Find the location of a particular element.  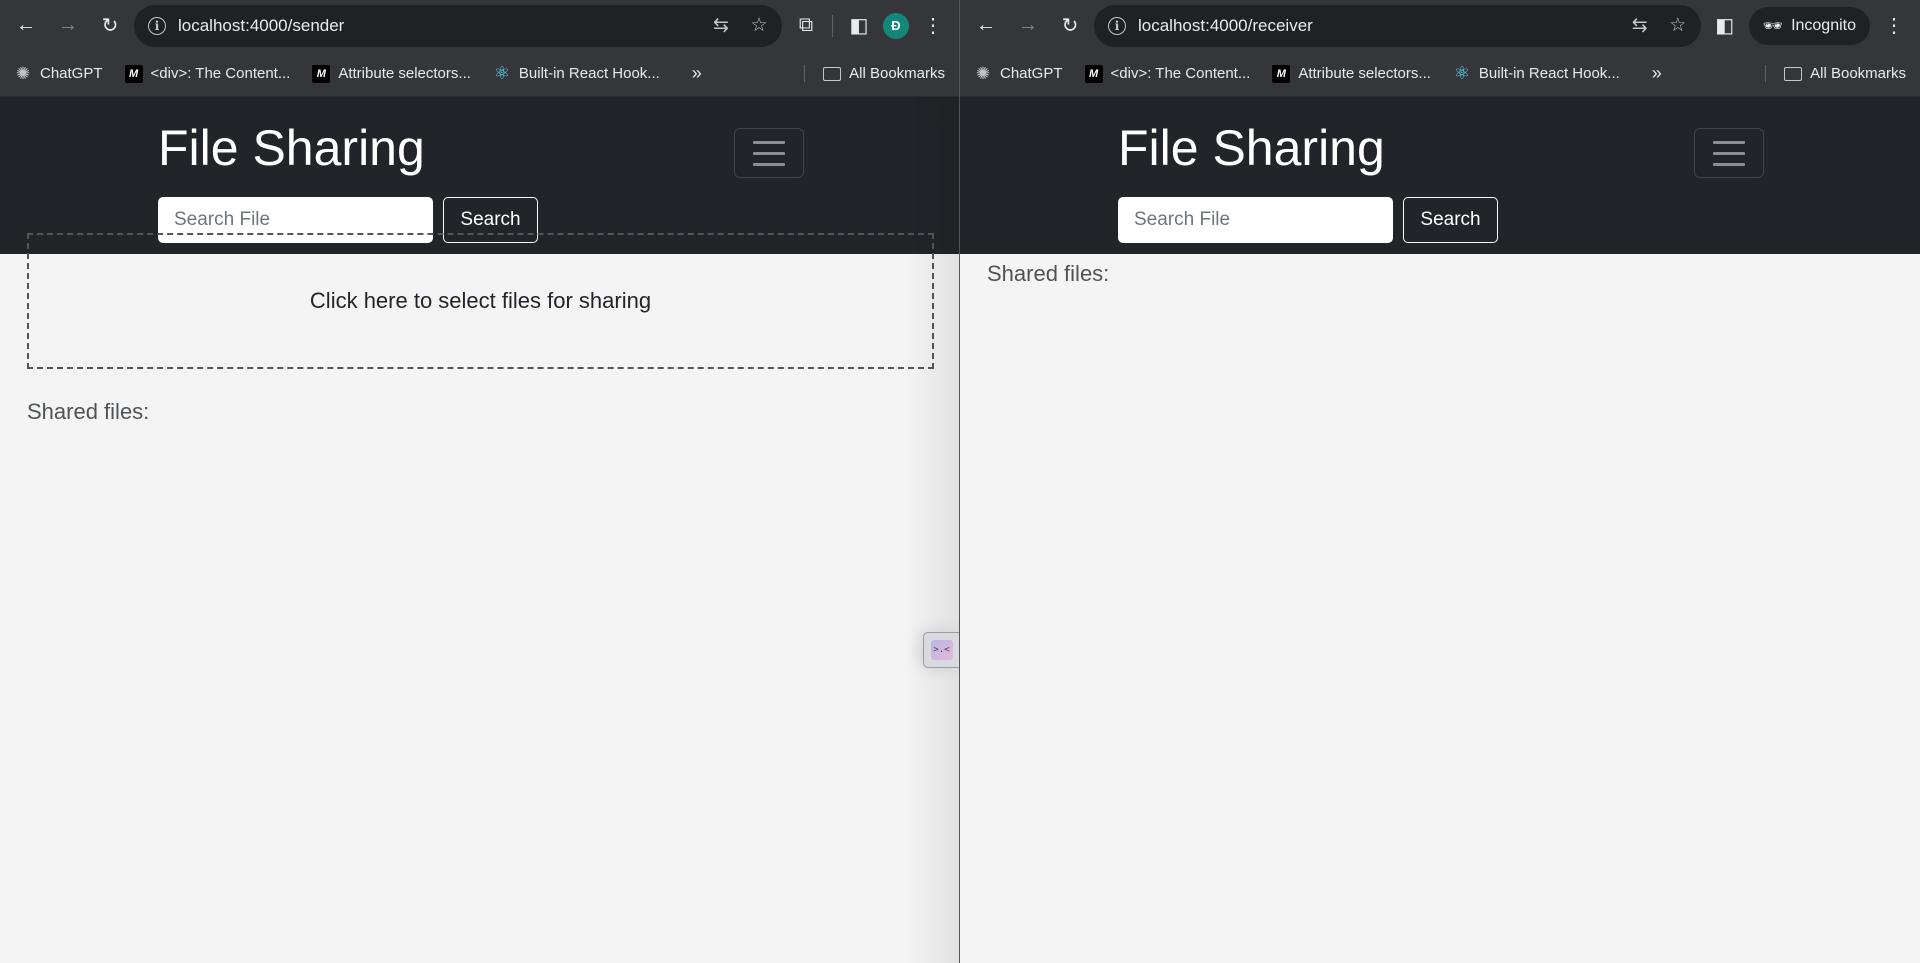

address-bar: i localhost:4000/receiver ⇆ ☆ is located at coordinates (1397, 25).